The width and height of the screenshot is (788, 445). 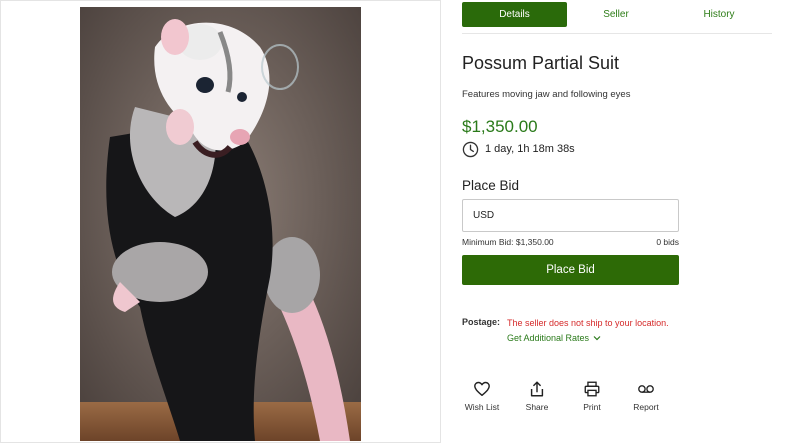 I want to click on share-icon, so click(x=537, y=389).